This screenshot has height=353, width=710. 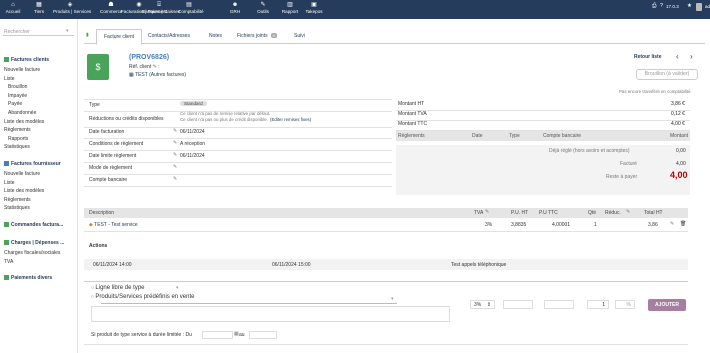 What do you see at coordinates (270, 314) in the screenshot?
I see `line-description-textarea` at bounding box center [270, 314].